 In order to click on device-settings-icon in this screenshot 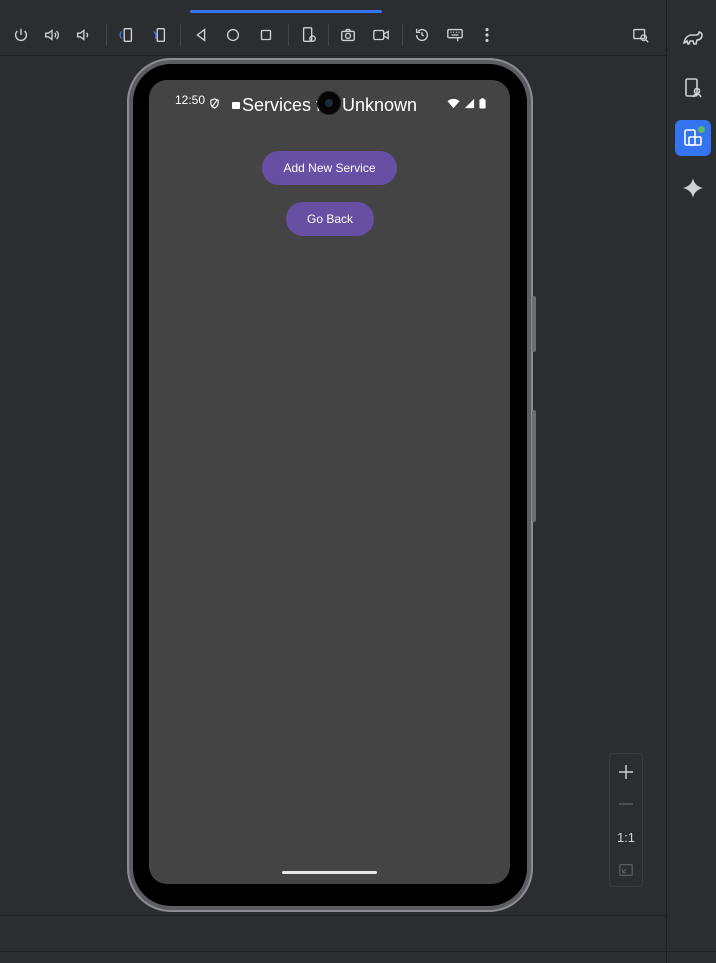, I will do `click(309, 35)`.